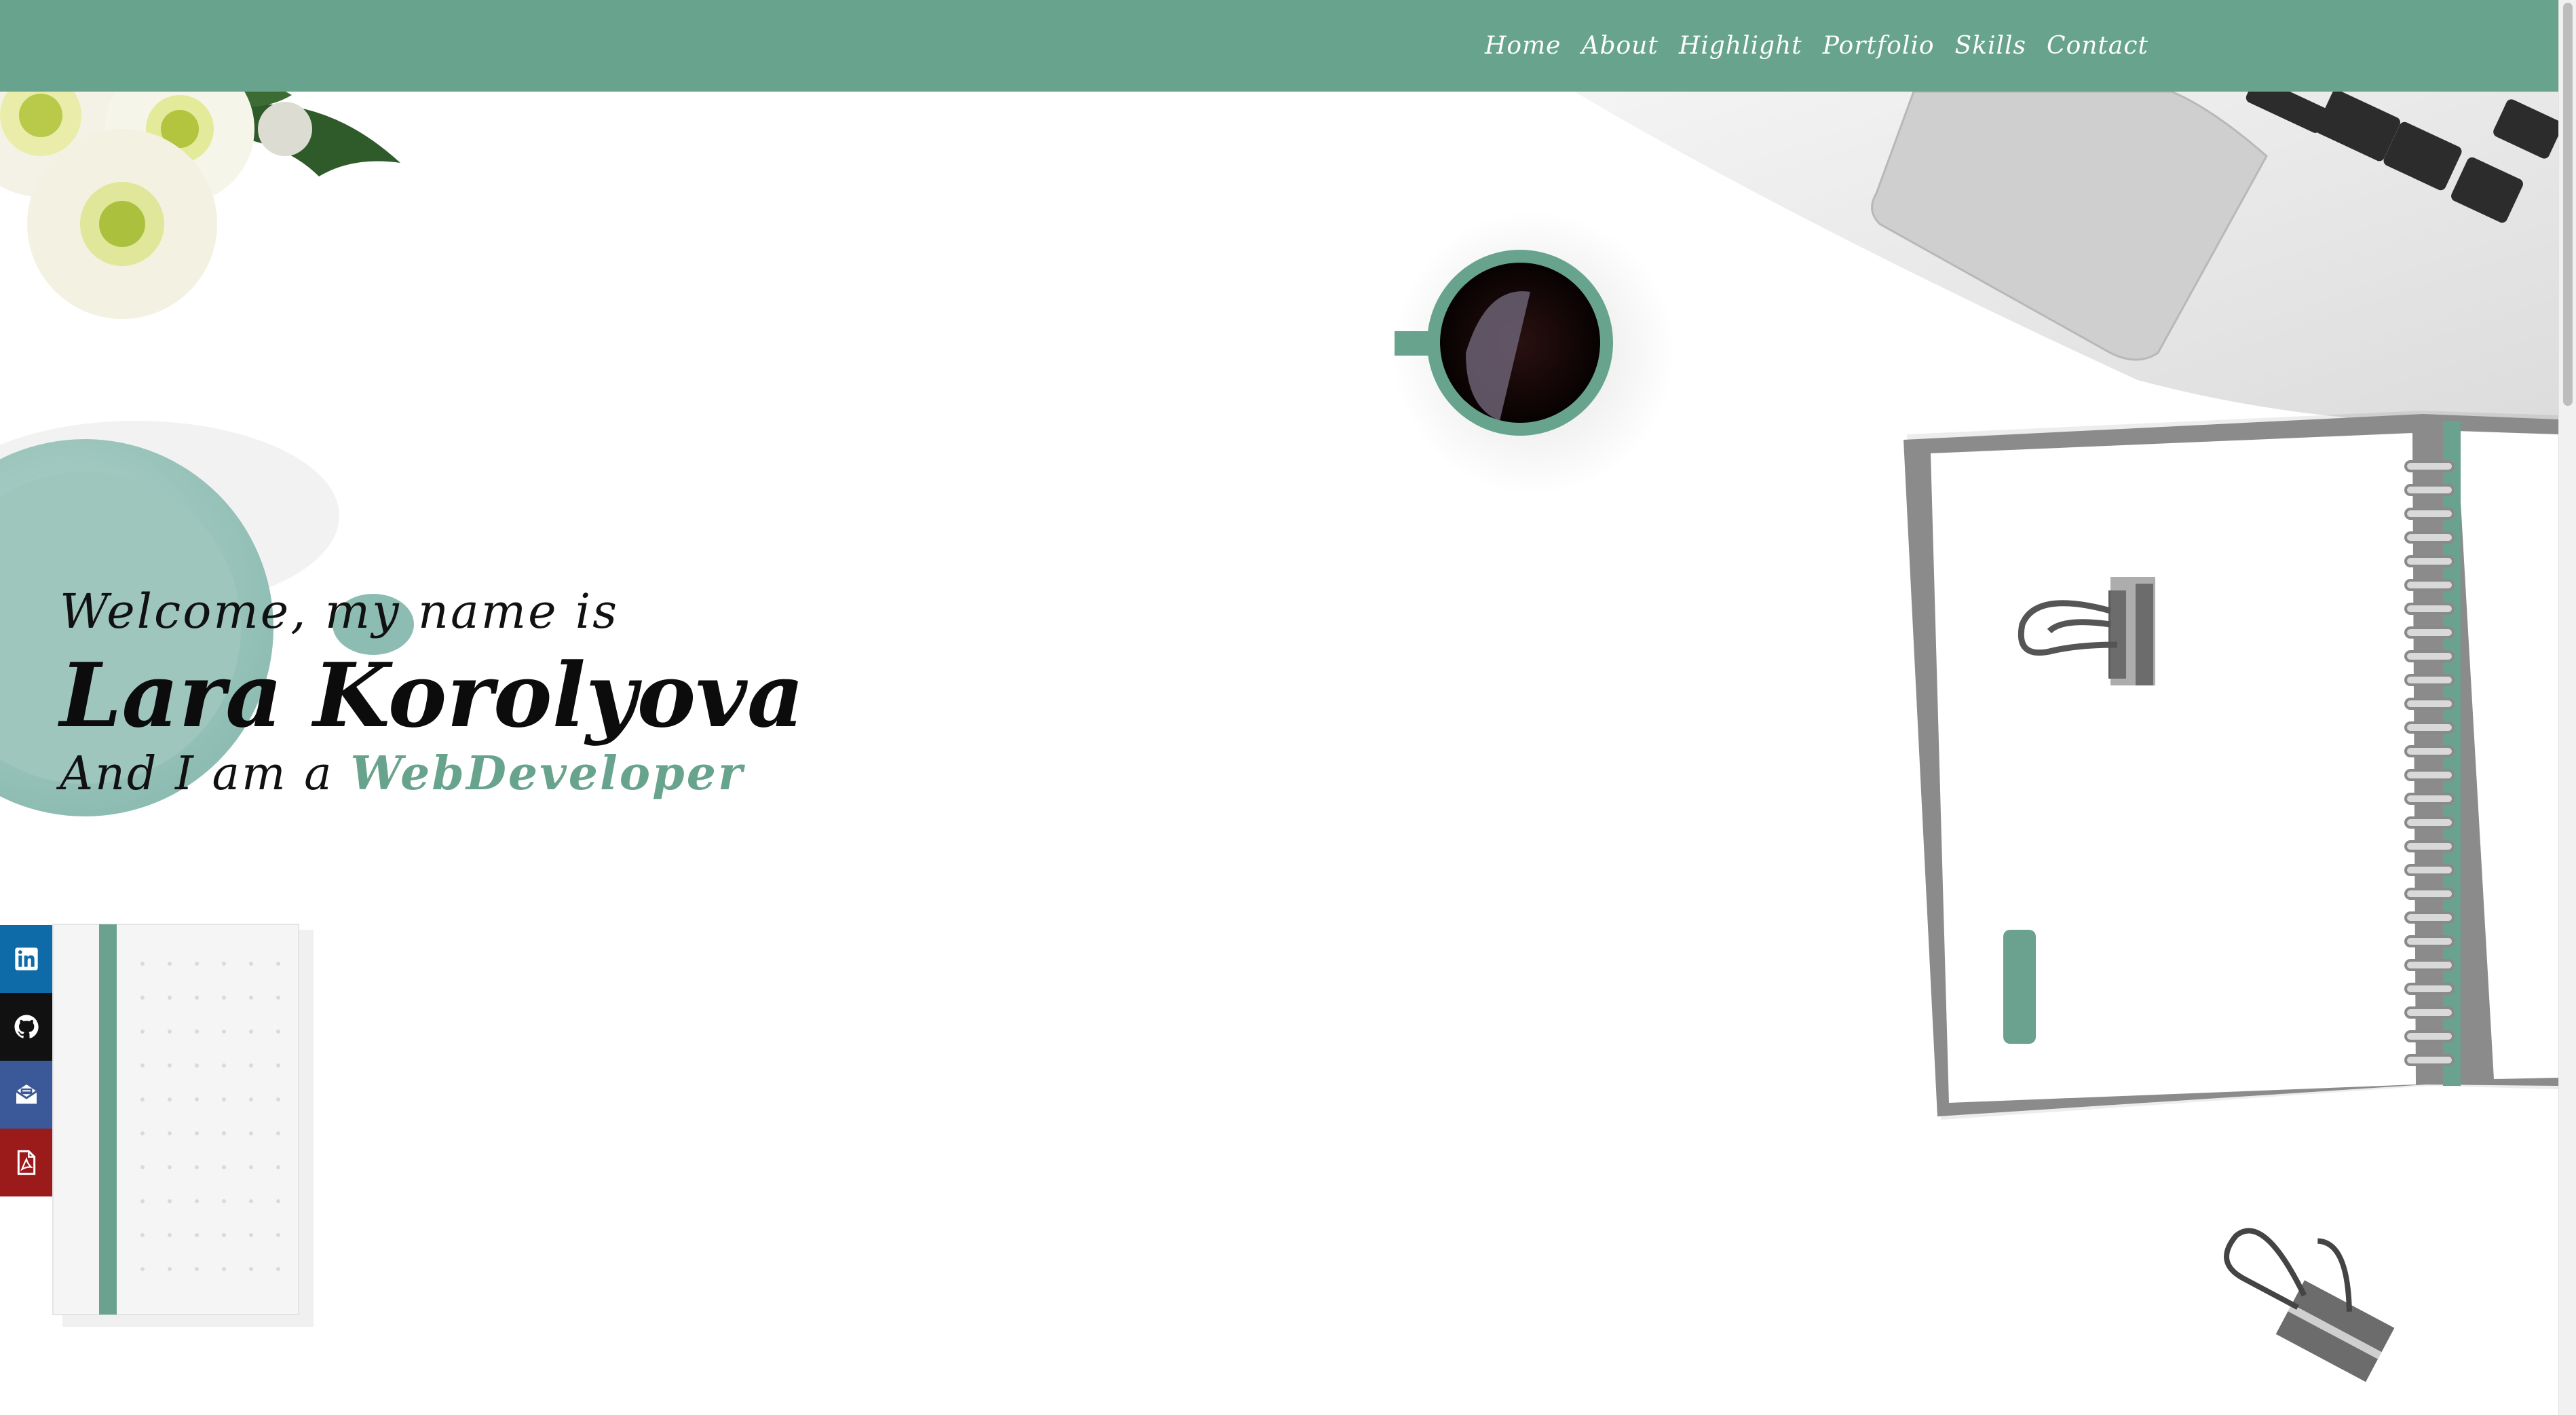 The width and height of the screenshot is (2576, 1415). Describe the element at coordinates (340, 611) in the screenshot. I see `hero-welcome: Welcome, my name is` at that location.